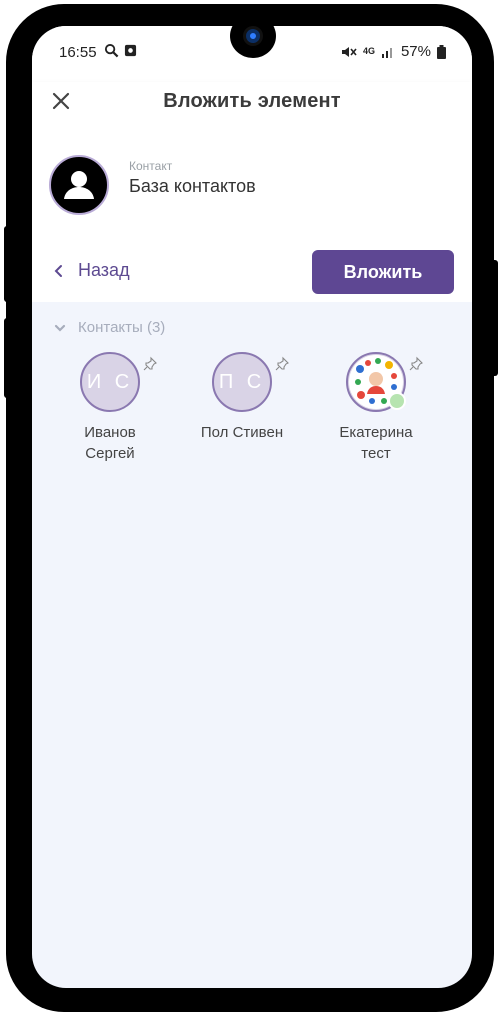 The height and width of the screenshot is (1016, 500). I want to click on signal-icon, so click(386, 53).